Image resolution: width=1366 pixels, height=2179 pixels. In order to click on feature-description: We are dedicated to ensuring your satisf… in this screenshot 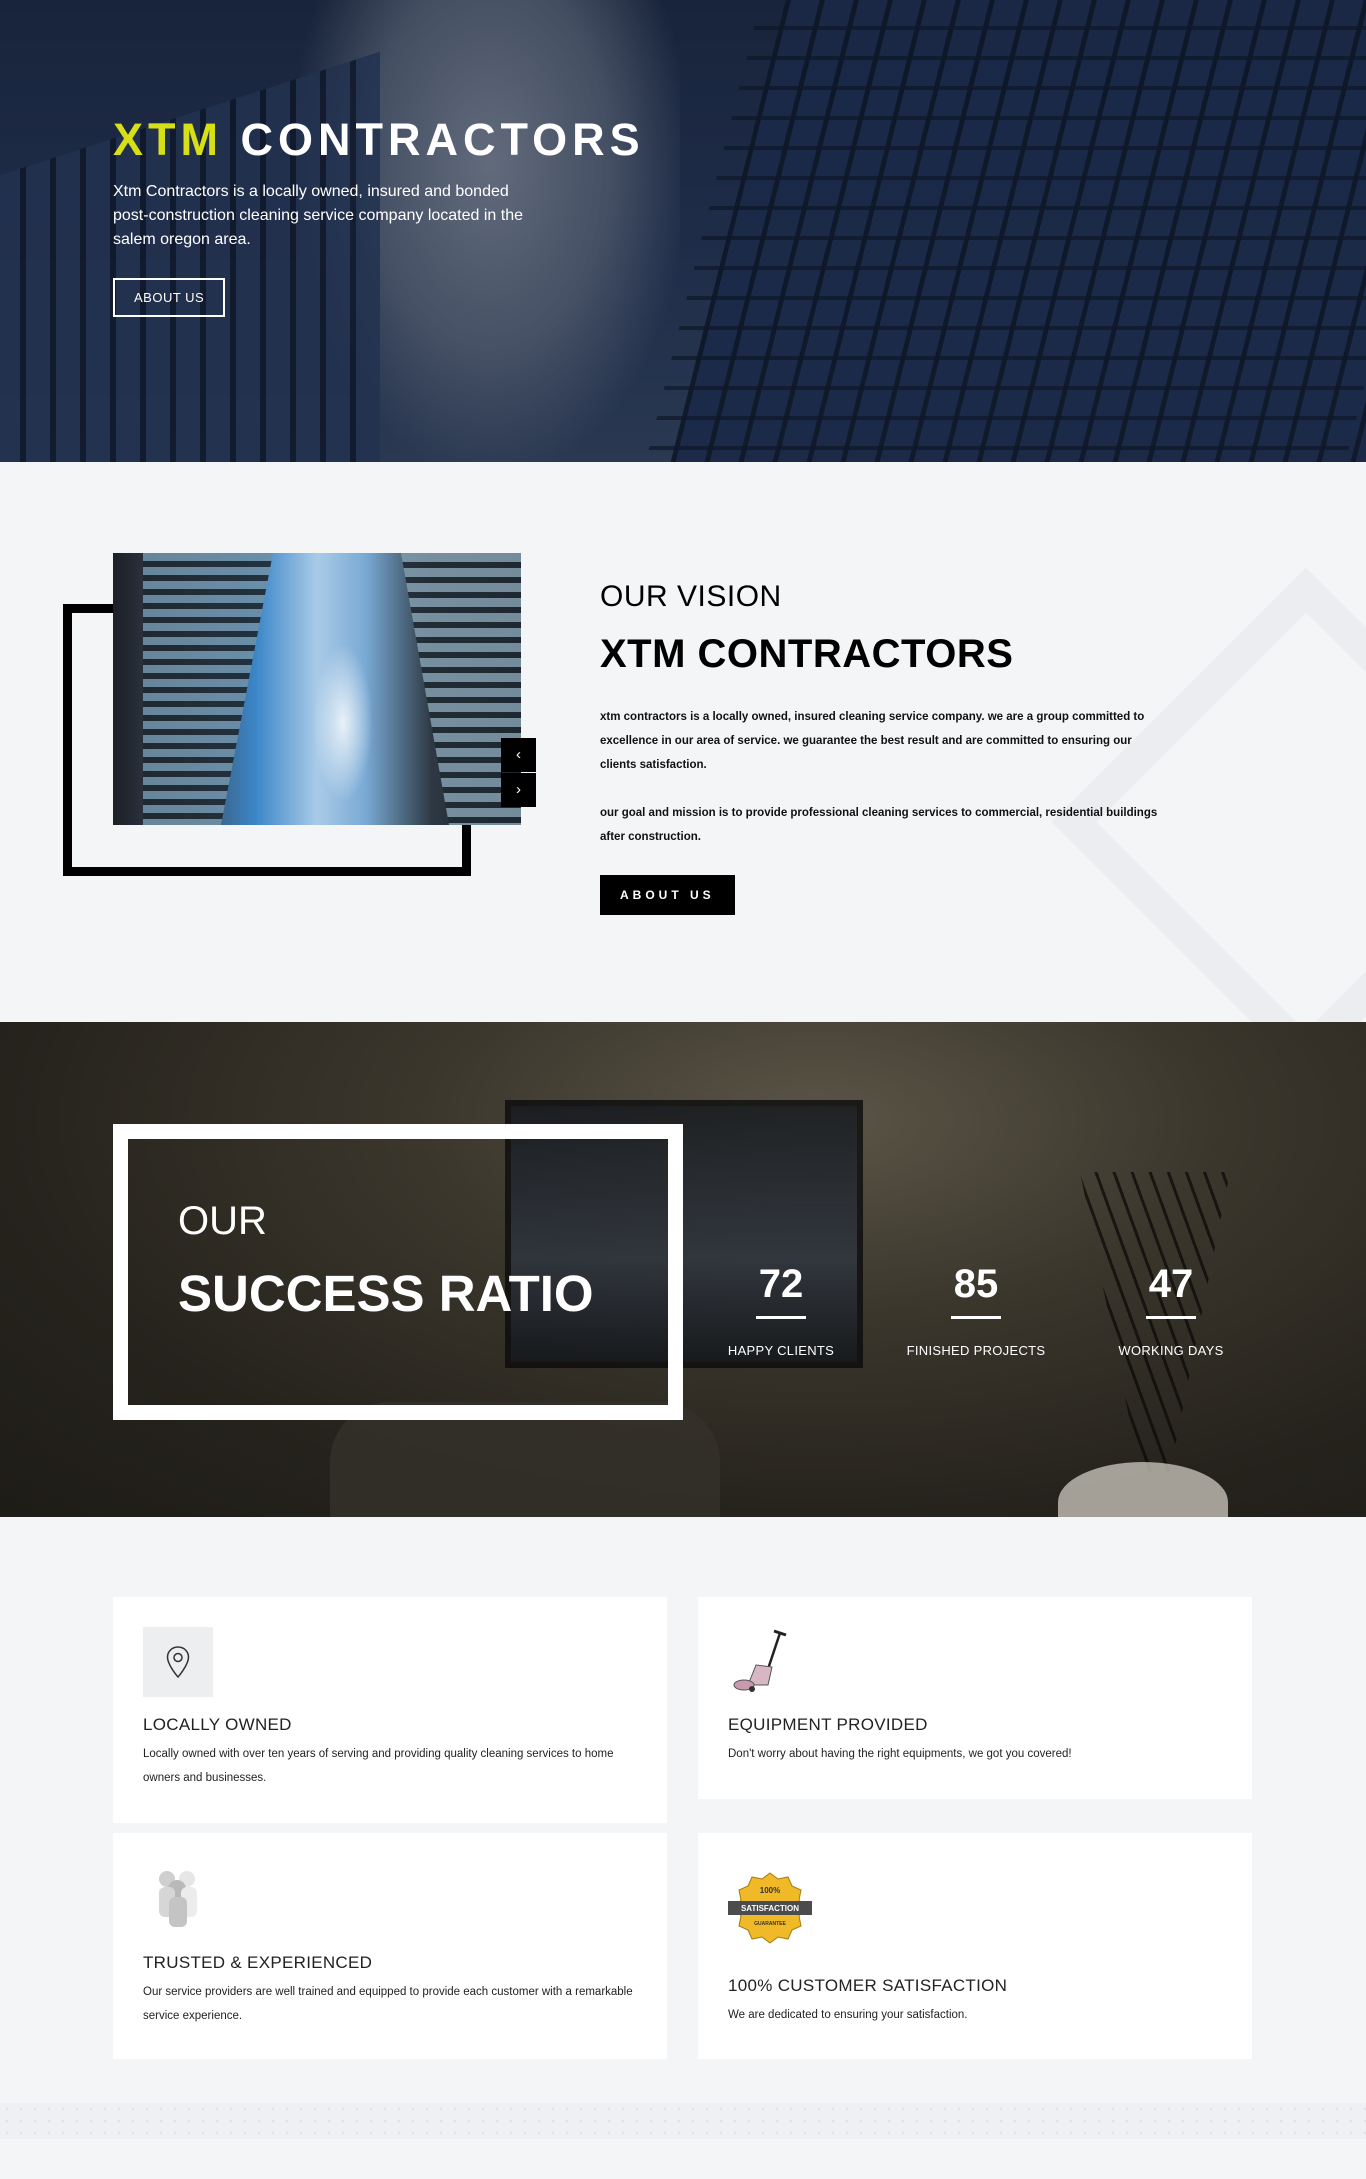, I will do `click(848, 2015)`.